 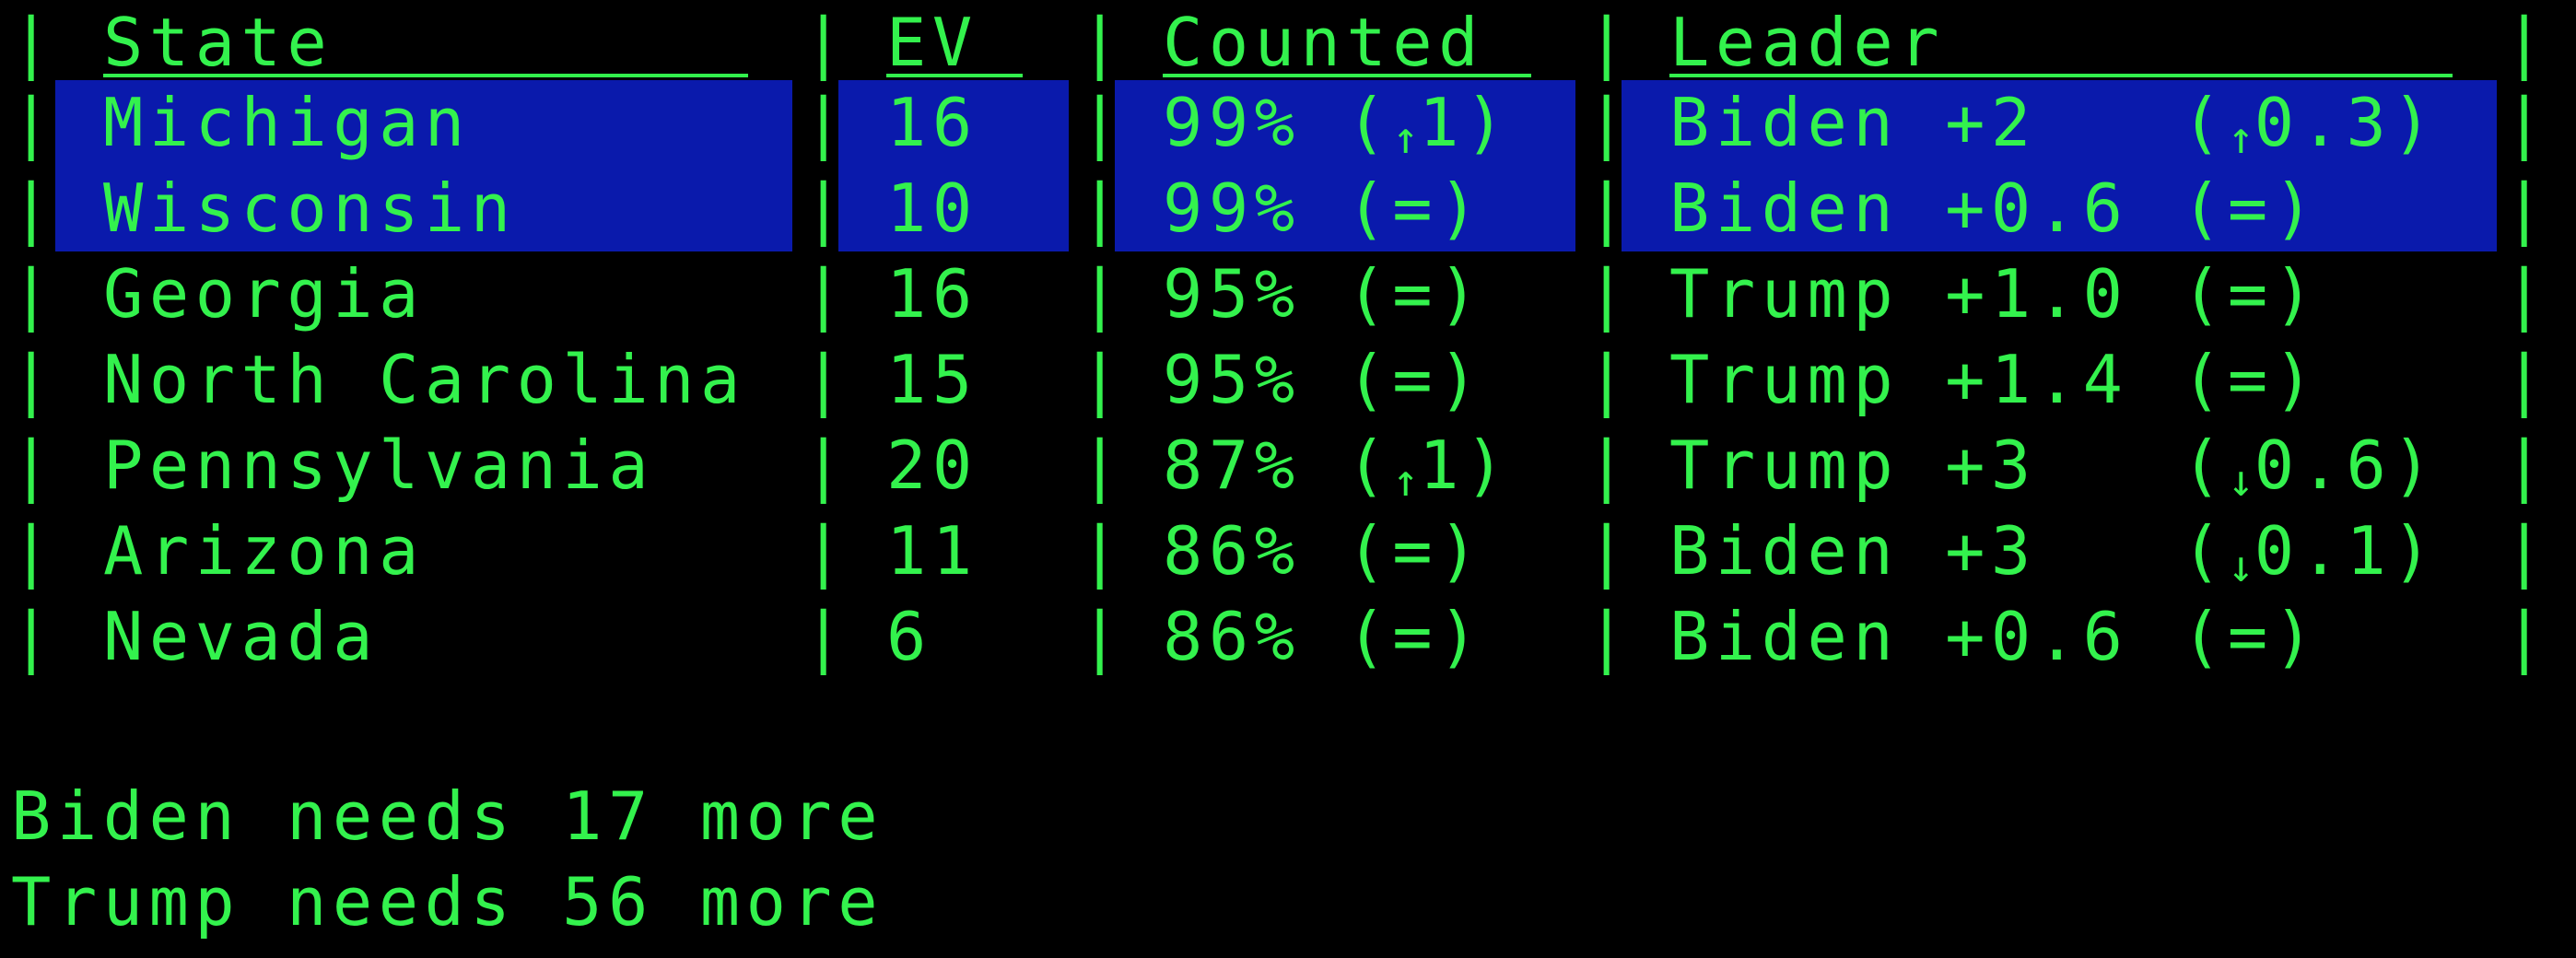 I want to click on cell-ev: 6, so click(x=909, y=636).